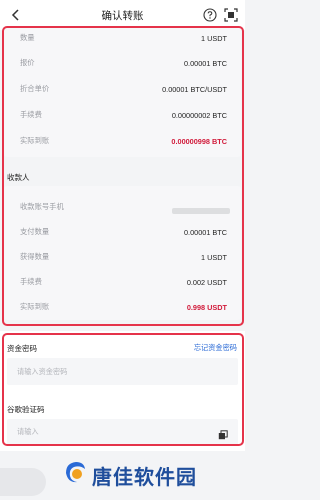 The image size is (320, 500). I want to click on fund-password-placeholder: 请输入资金密码, so click(42, 371).